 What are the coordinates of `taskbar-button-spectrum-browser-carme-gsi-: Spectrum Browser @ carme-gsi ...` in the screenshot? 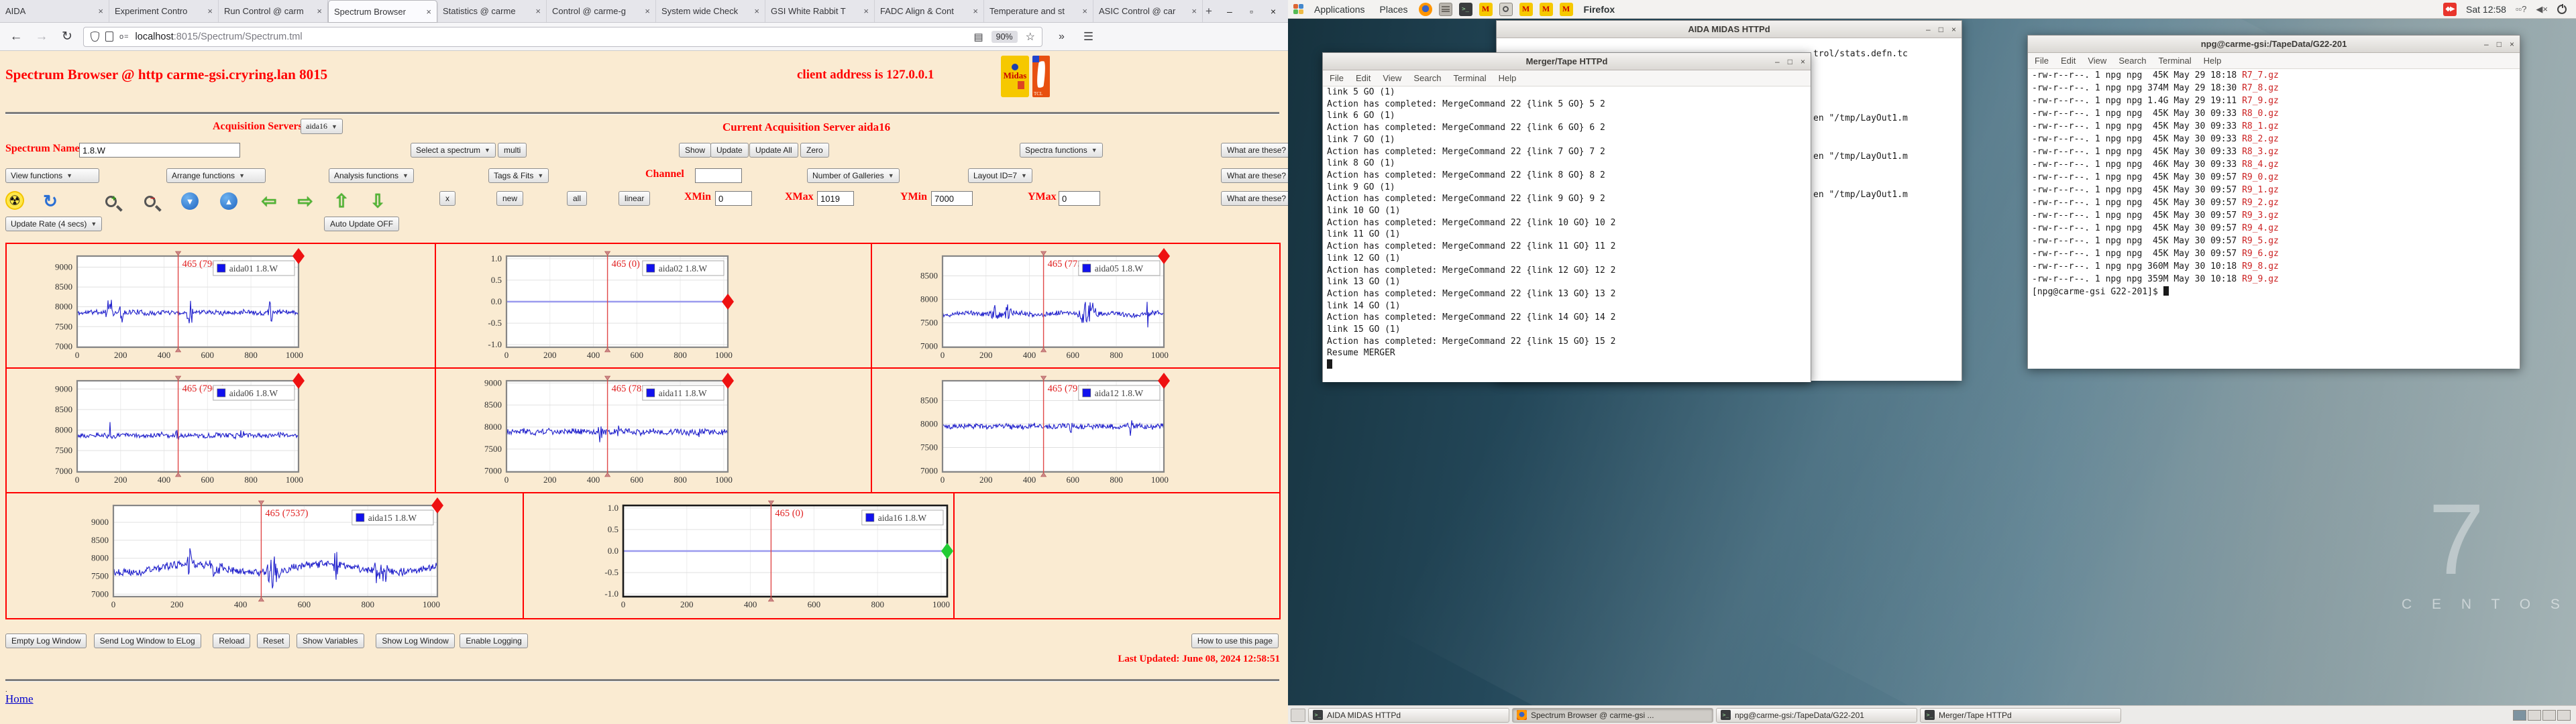 It's located at (1612, 715).